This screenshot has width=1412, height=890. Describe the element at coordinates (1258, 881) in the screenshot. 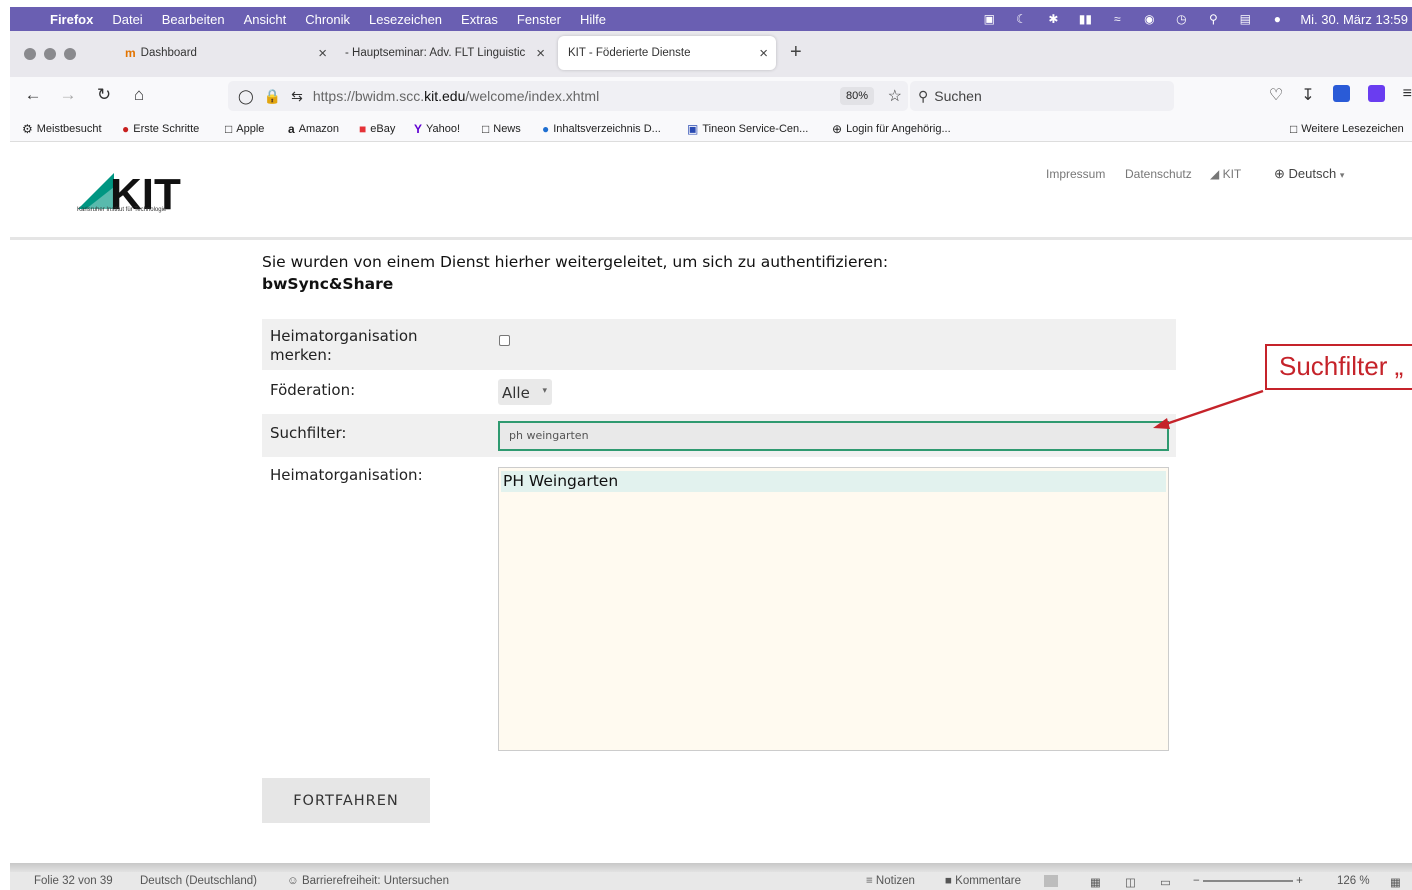

I see `zoom-slider: − +` at that location.